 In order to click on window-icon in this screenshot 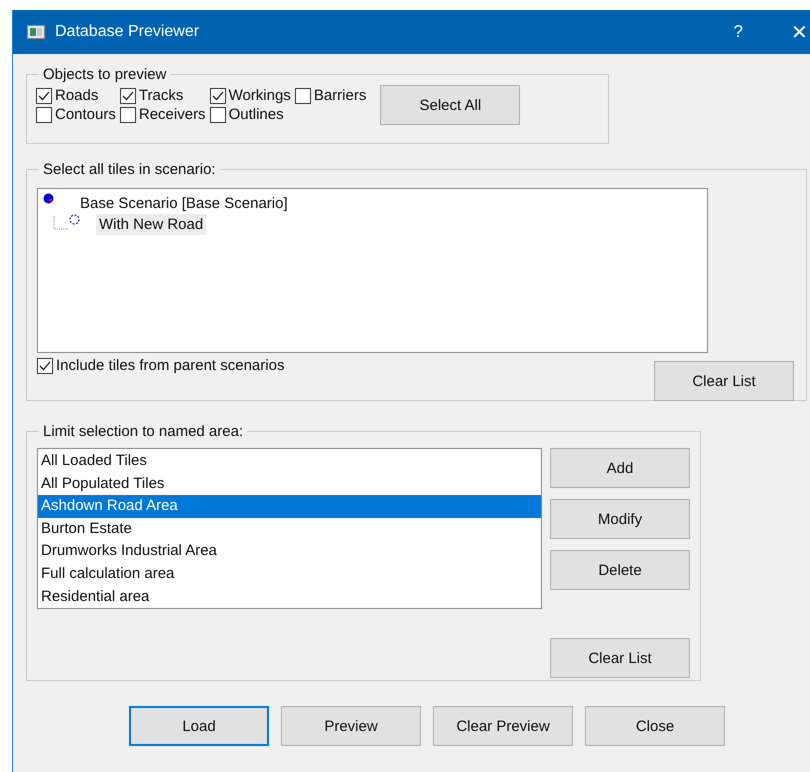, I will do `click(36, 32)`.